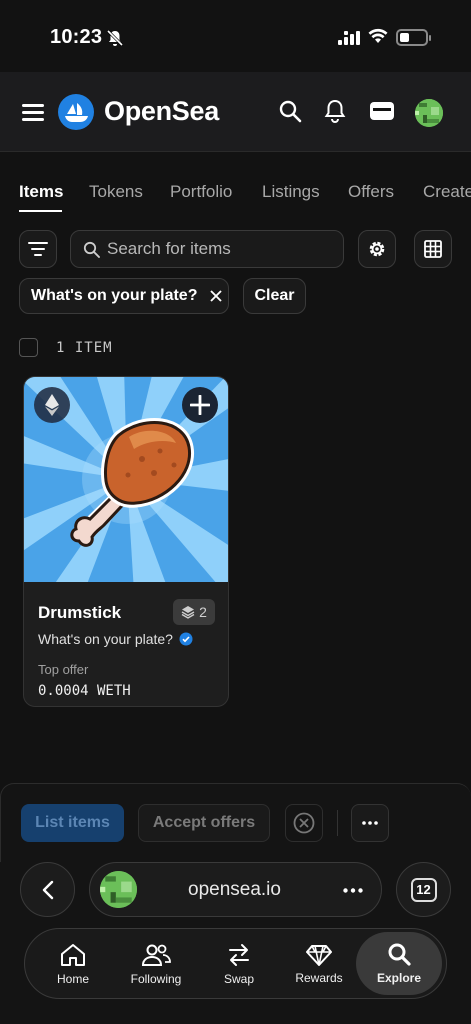 This screenshot has height=1024, width=471. I want to click on diamond-icon, so click(319, 955).